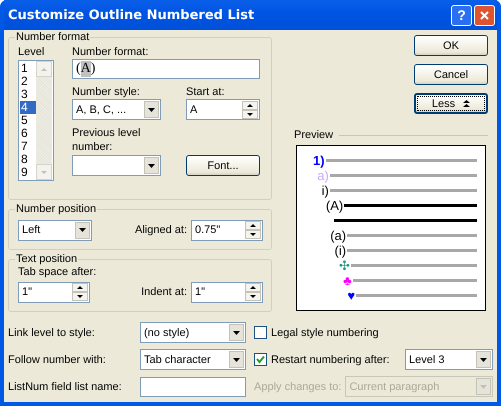 The height and width of the screenshot is (406, 501). What do you see at coordinates (28, 107) in the screenshot?
I see `list-item: 4` at bounding box center [28, 107].